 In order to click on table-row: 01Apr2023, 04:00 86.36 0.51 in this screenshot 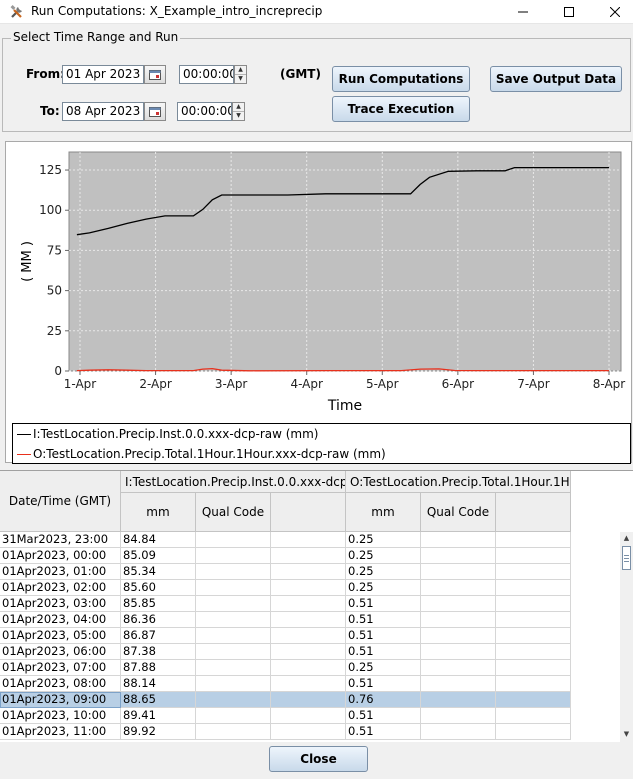, I will do `click(285, 620)`.